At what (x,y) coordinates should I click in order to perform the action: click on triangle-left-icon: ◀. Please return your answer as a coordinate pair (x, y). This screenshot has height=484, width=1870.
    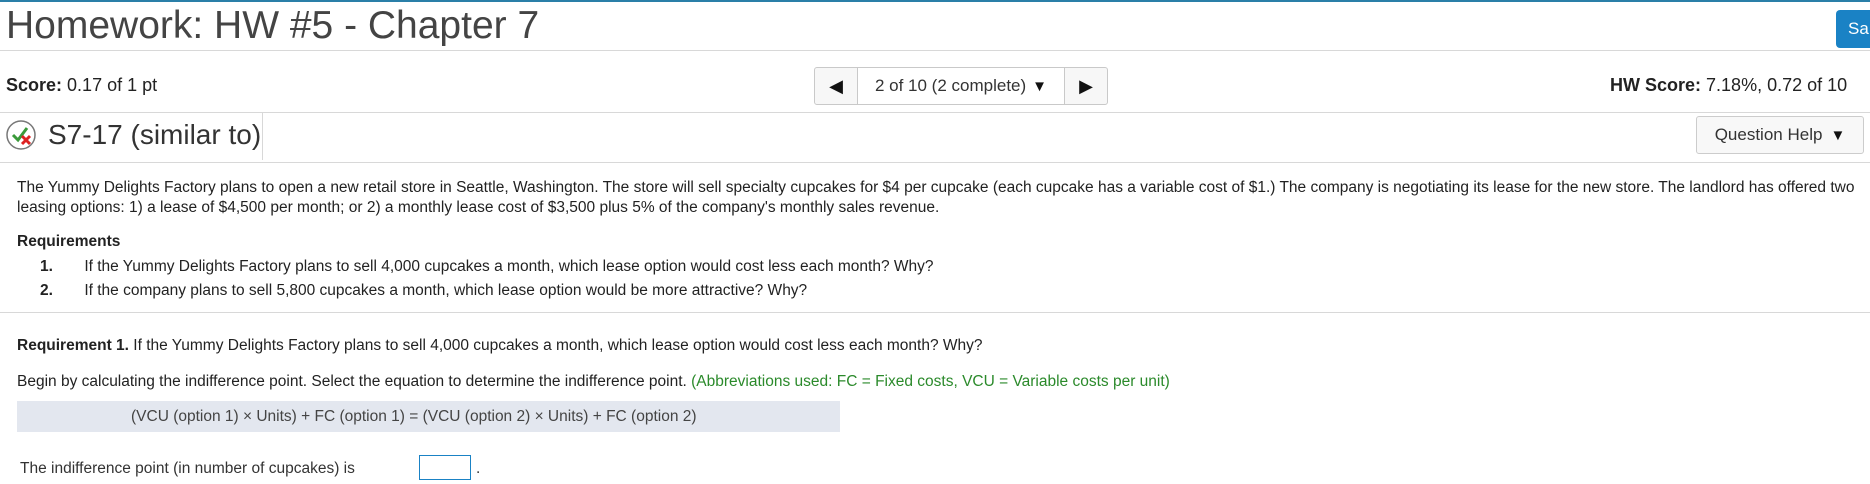
    Looking at the image, I should click on (836, 85).